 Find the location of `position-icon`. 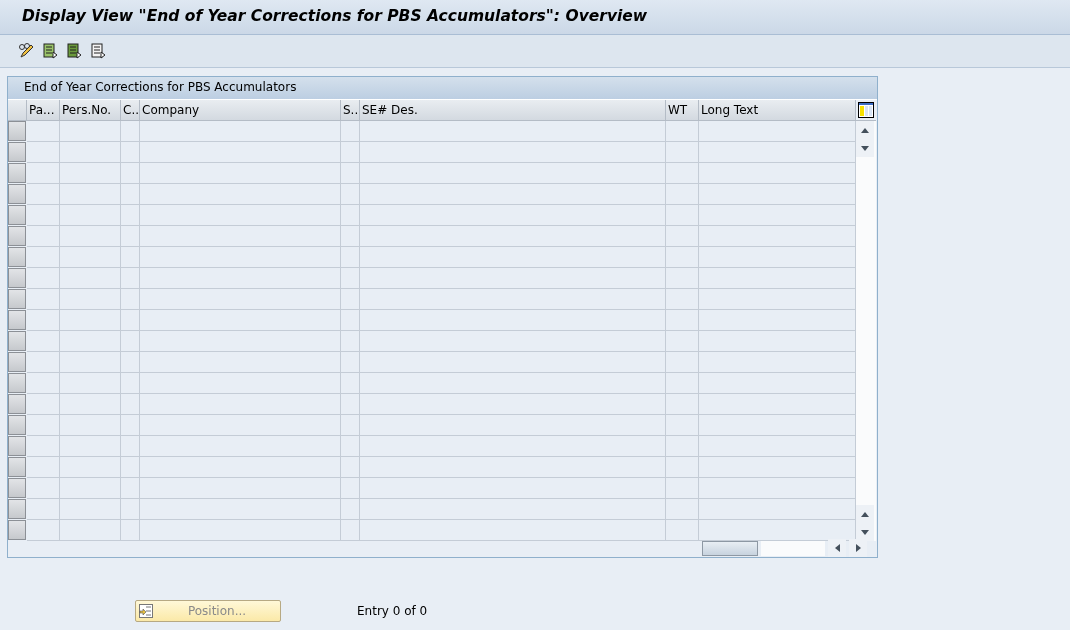

position-icon is located at coordinates (146, 611).